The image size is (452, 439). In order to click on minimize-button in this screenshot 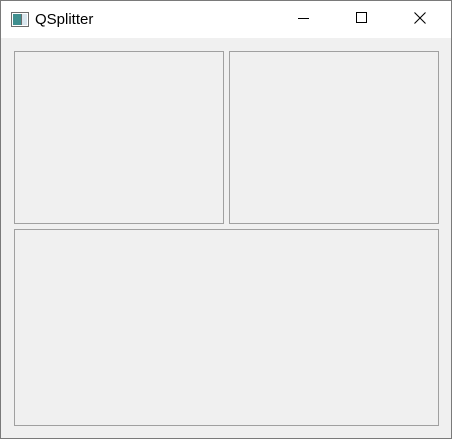, I will do `click(304, 19)`.